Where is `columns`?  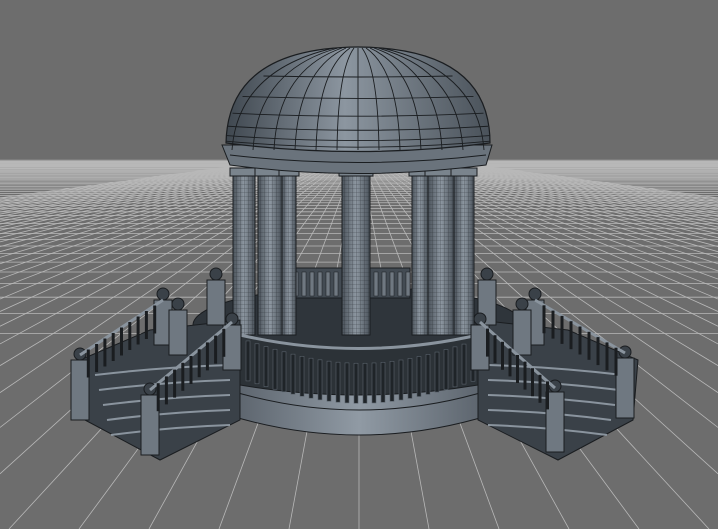 columns is located at coordinates (353, 251).